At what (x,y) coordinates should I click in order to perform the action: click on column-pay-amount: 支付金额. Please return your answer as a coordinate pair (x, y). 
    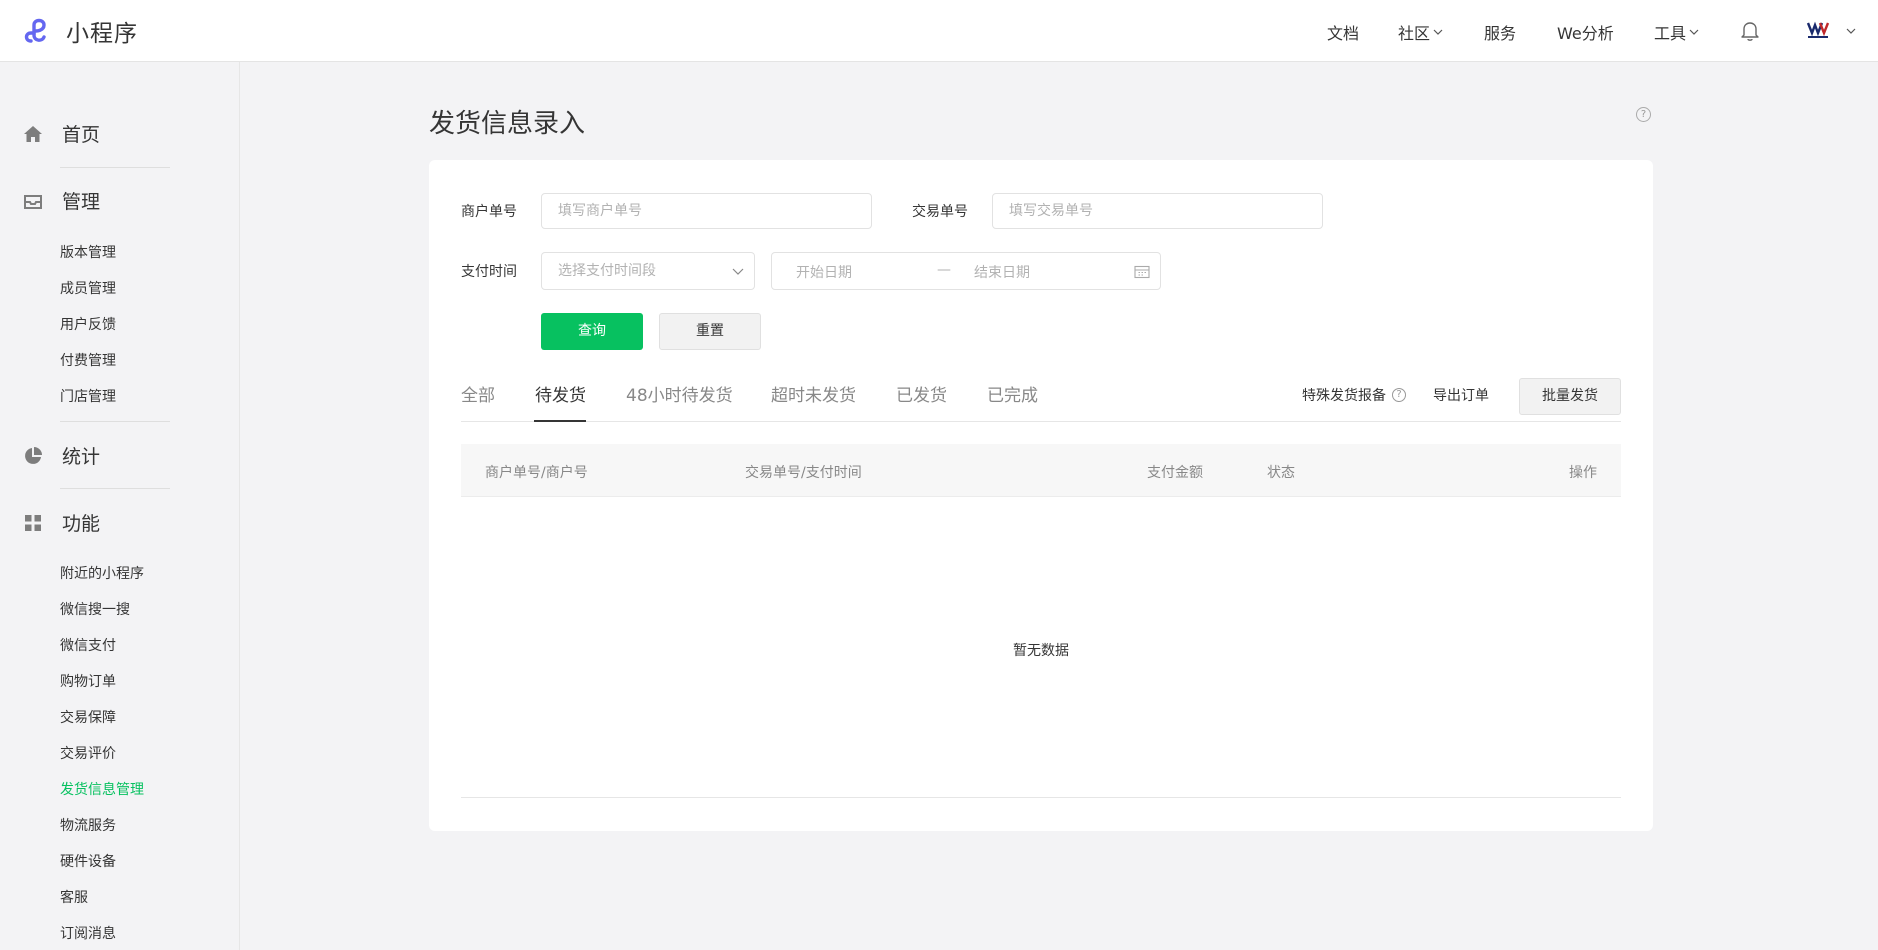
    Looking at the image, I should click on (1175, 473).